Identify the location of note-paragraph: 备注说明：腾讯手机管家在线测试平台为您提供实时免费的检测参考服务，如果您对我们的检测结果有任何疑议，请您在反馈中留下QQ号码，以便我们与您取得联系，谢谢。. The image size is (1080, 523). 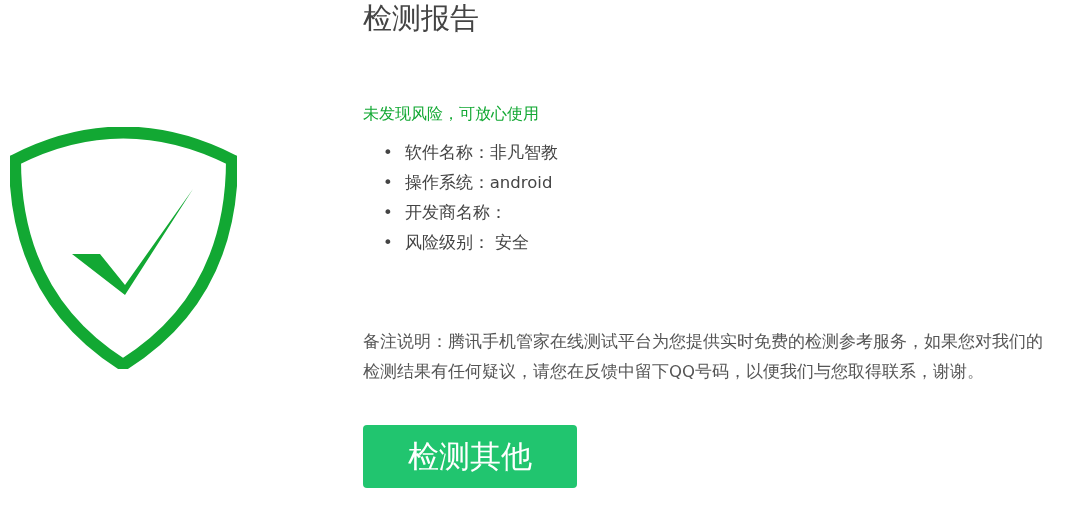
(703, 357).